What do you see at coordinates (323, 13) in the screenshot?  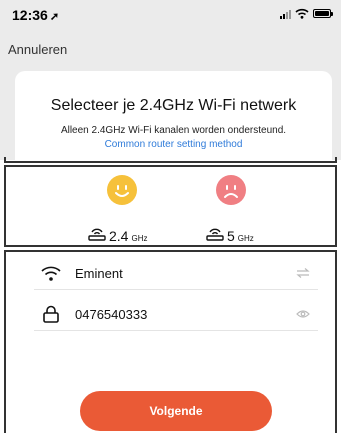 I see `battery-icon` at bounding box center [323, 13].